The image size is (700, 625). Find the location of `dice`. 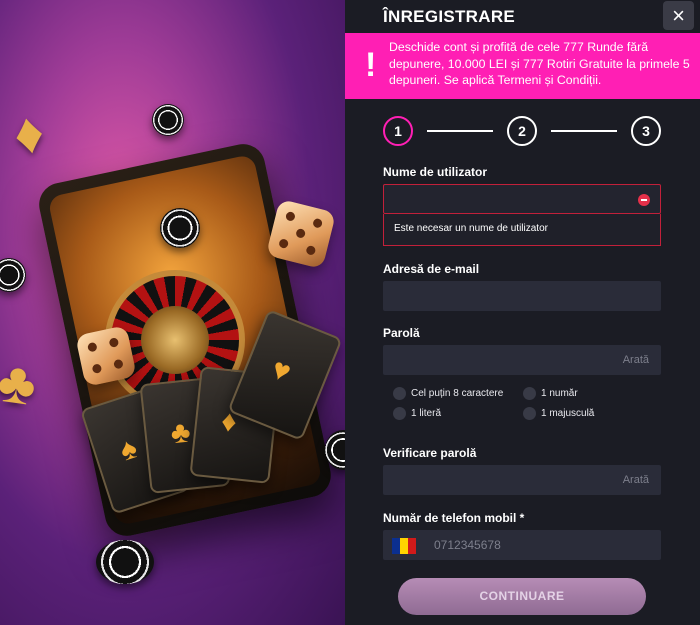

dice is located at coordinates (106, 356).